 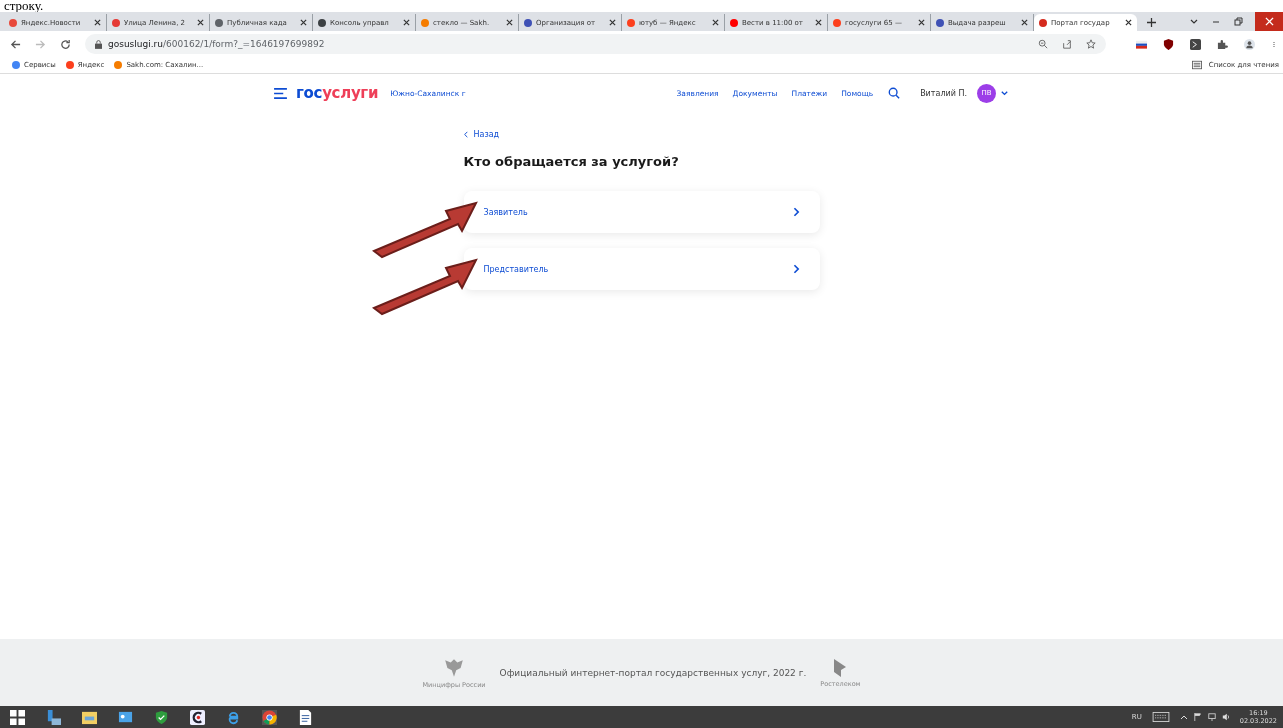 What do you see at coordinates (1196, 65) in the screenshot?
I see `reading-list-icon` at bounding box center [1196, 65].